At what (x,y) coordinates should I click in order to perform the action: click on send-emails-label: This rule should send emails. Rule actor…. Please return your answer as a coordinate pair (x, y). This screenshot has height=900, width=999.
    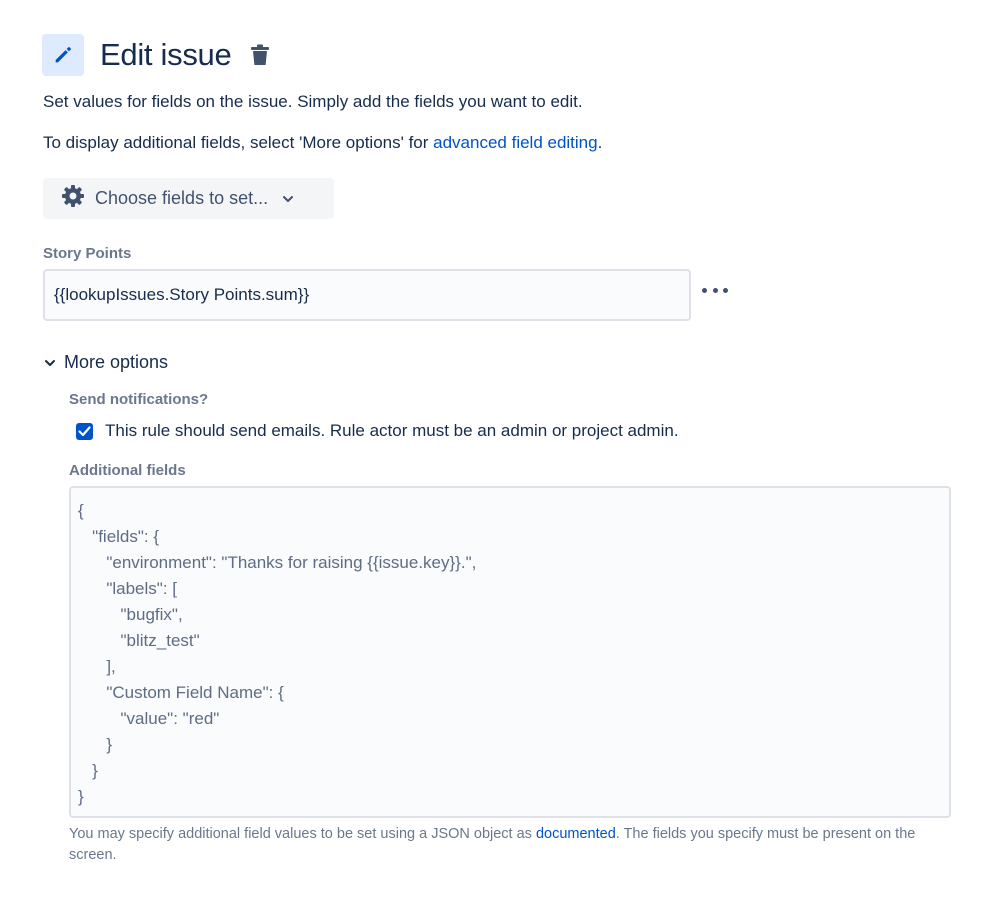
    Looking at the image, I should click on (392, 430).